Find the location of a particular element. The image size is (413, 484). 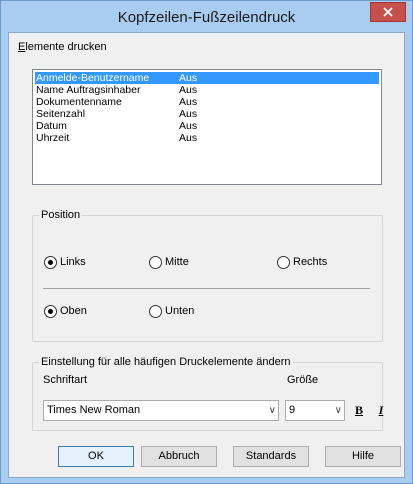

radio-center-label: Mitte is located at coordinates (177, 262).